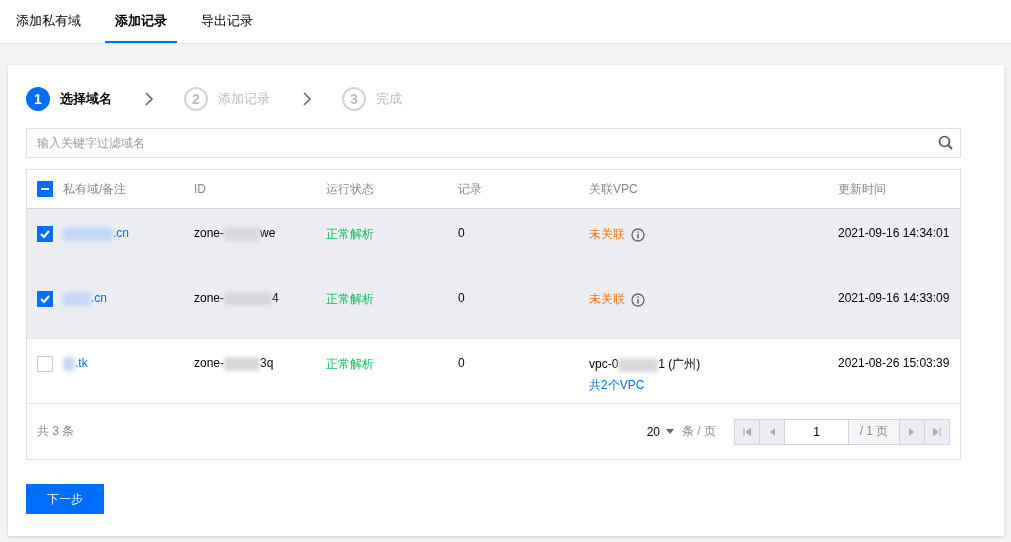  Describe the element at coordinates (493, 143) in the screenshot. I see `search-field: 输入关键字过滤域名` at that location.